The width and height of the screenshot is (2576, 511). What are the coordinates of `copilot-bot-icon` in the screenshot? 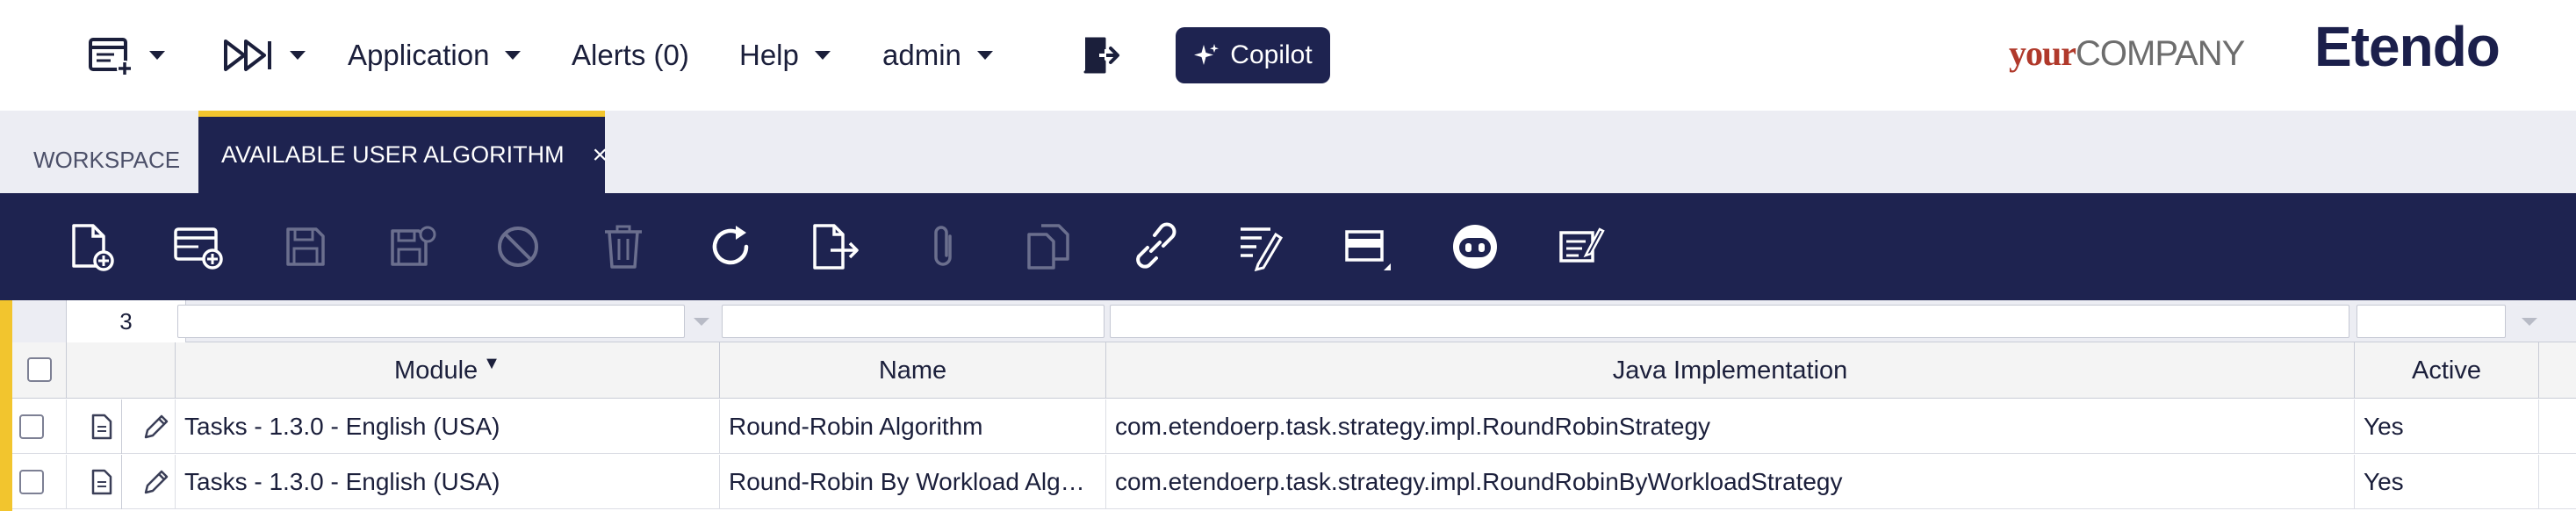 It's located at (1475, 247).